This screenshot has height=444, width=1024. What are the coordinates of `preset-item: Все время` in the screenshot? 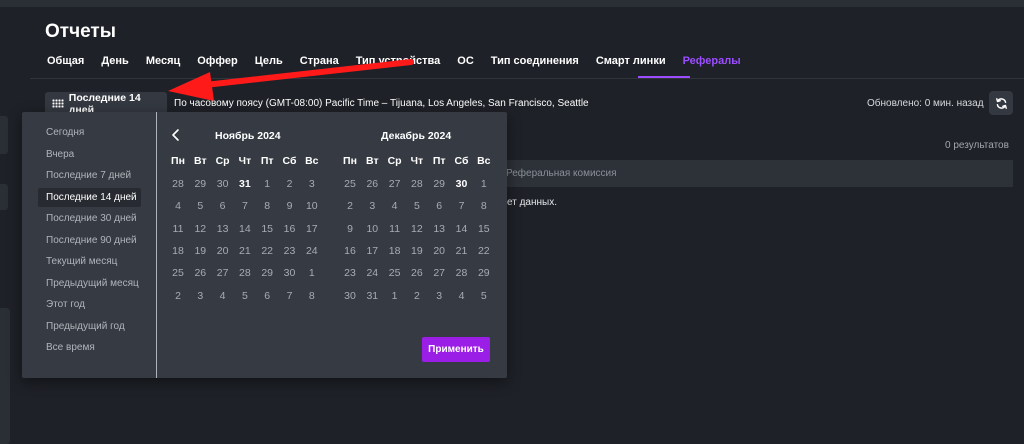 It's located at (89, 347).